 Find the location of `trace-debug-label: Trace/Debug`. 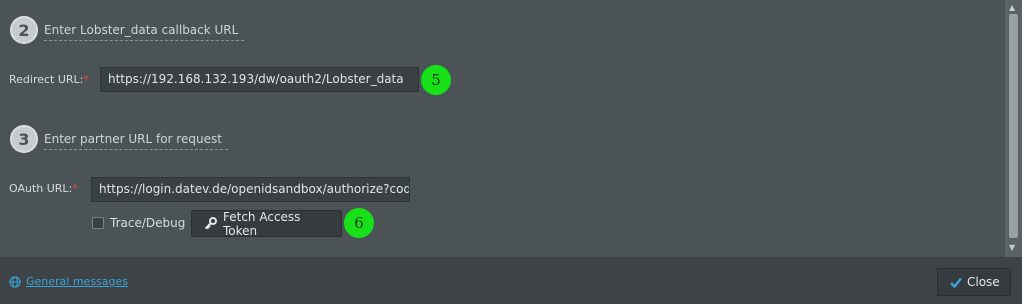

trace-debug-label: Trace/Debug is located at coordinates (147, 223).